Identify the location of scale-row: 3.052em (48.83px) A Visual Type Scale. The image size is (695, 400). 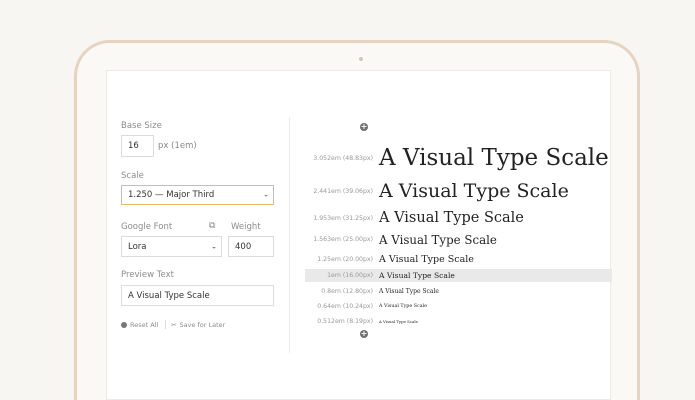
(458, 158).